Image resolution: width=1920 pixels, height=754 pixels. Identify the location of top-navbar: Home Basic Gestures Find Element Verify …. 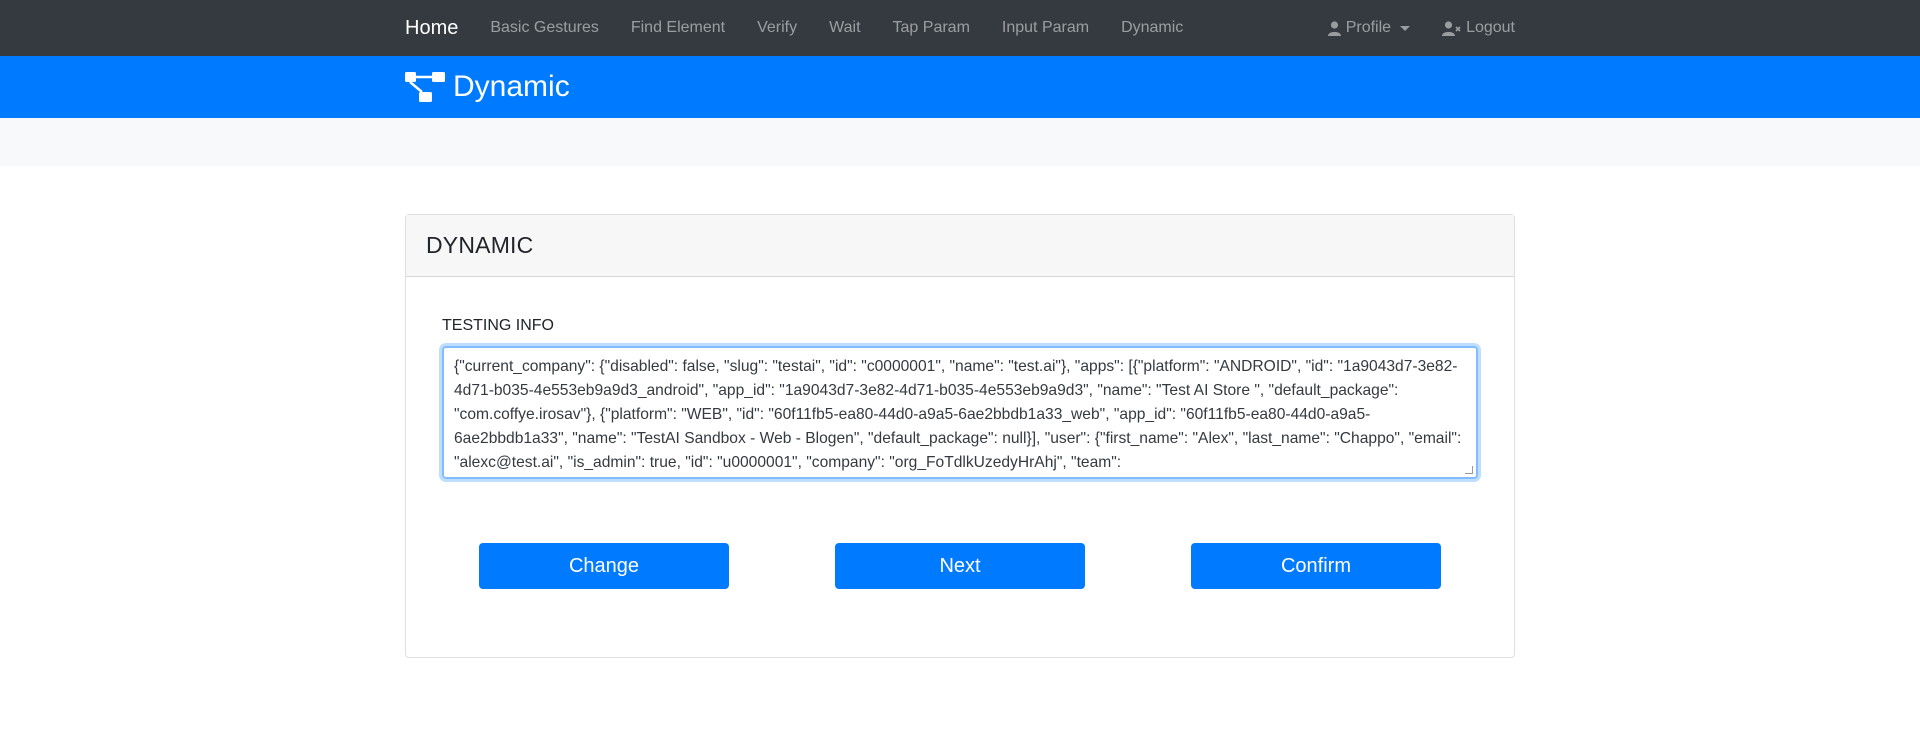
(960, 28).